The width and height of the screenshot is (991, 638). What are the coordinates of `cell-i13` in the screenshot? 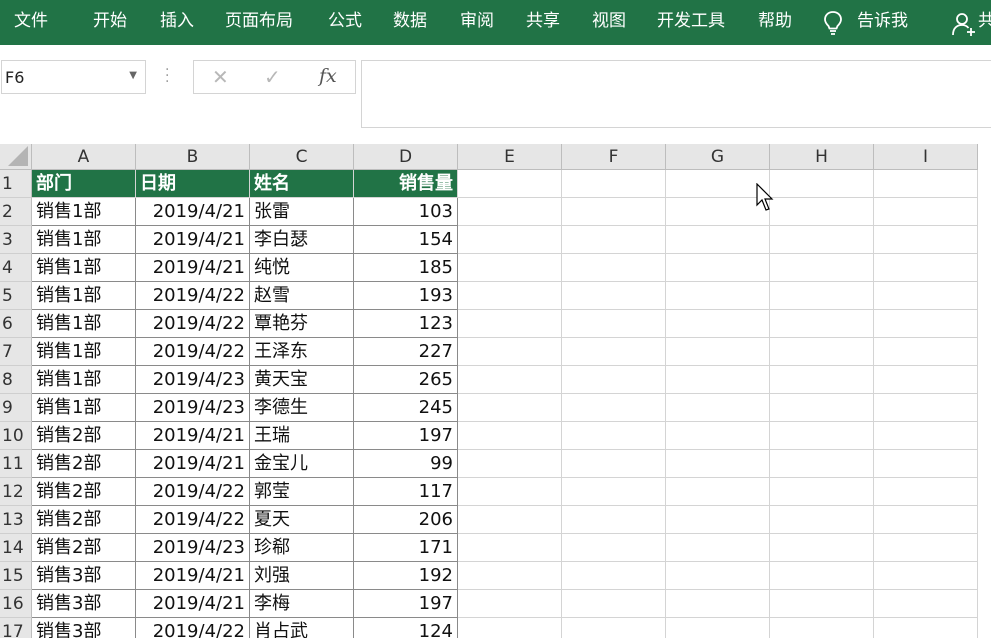 It's located at (926, 520).